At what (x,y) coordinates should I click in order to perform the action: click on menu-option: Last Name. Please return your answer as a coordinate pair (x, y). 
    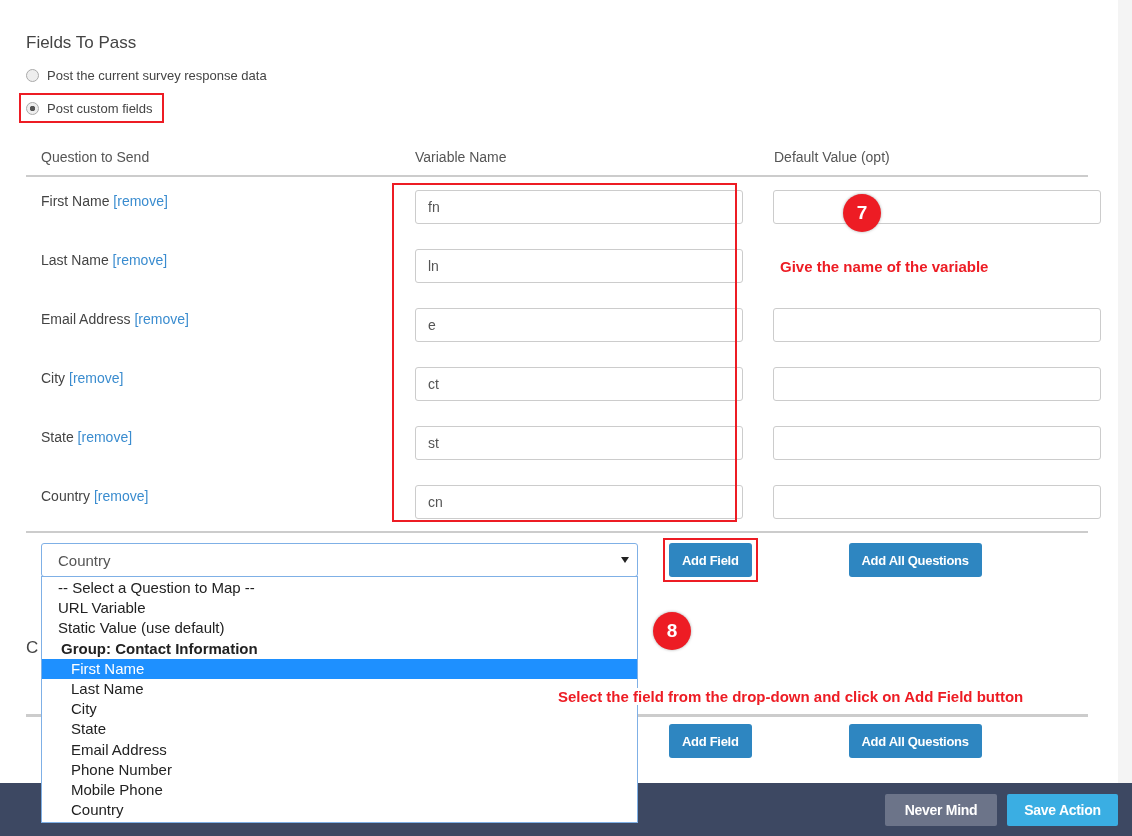
    Looking at the image, I should click on (93, 689).